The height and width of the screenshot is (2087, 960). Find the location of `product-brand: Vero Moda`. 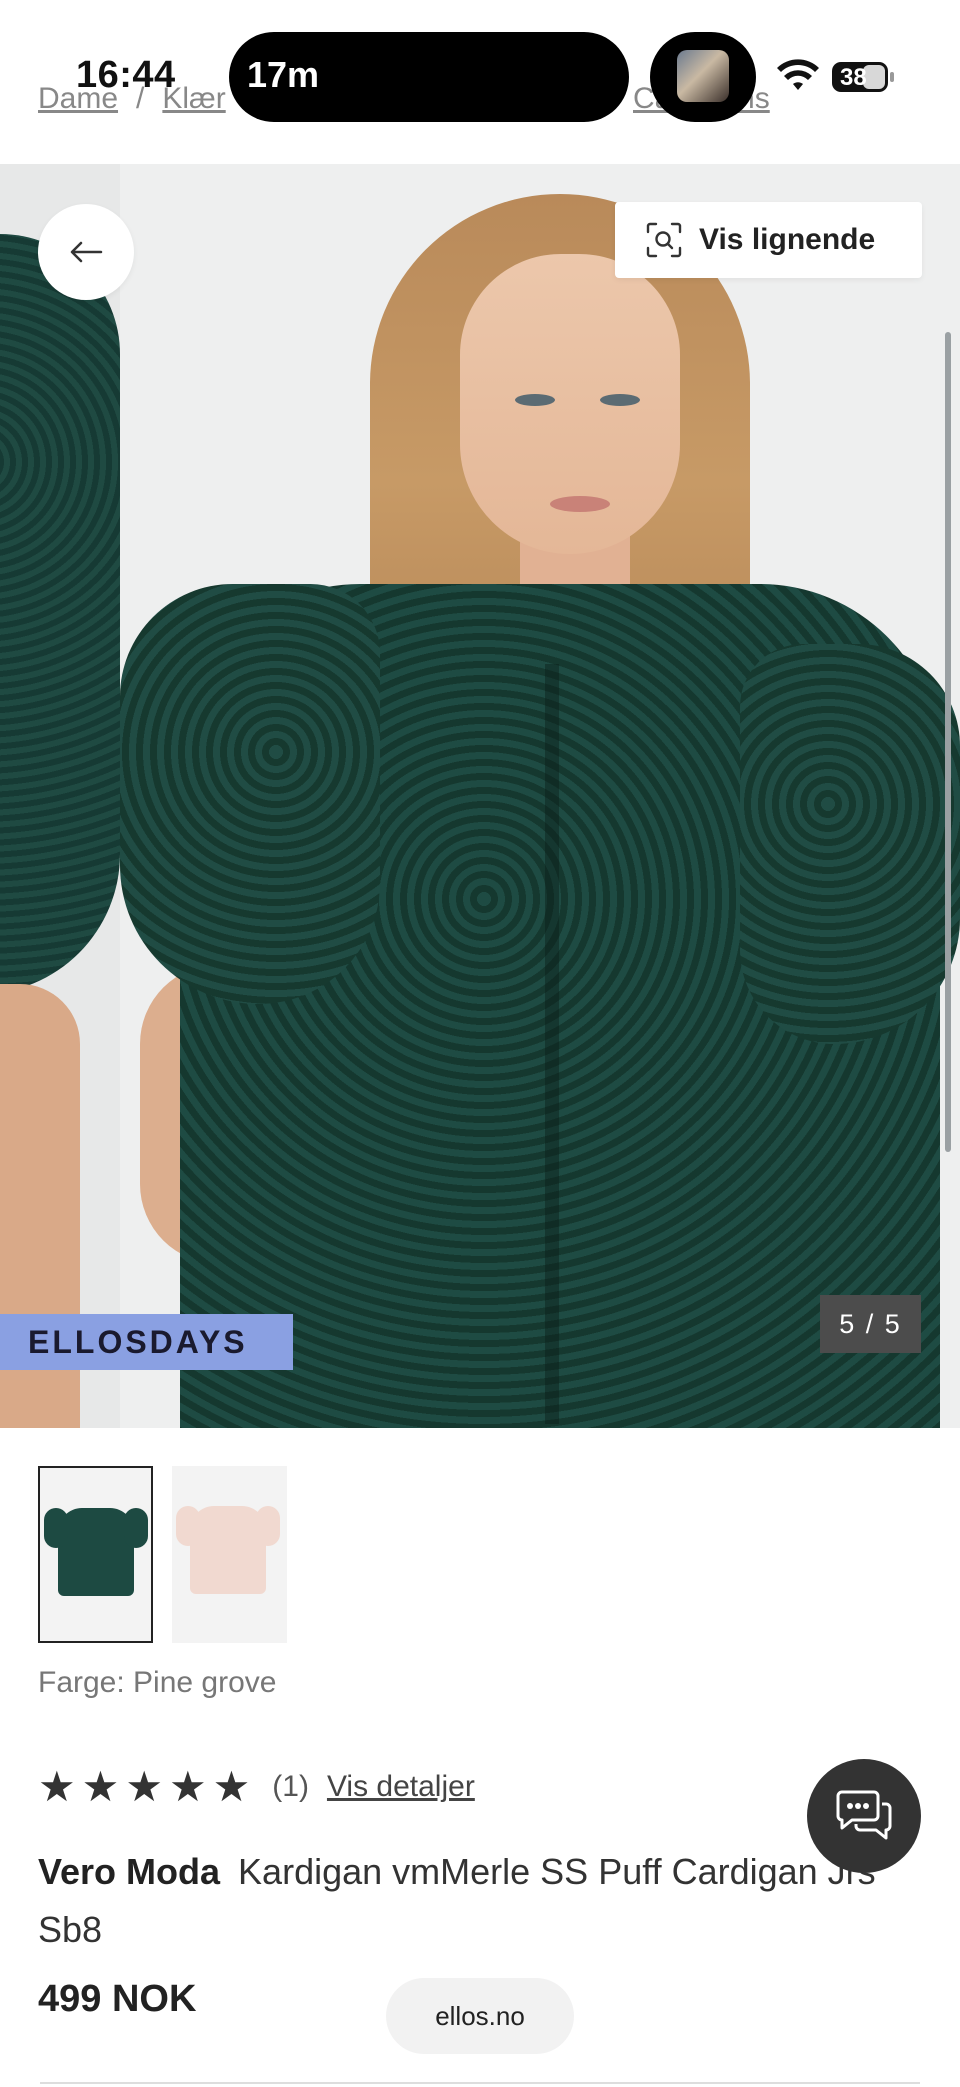

product-brand: Vero Moda is located at coordinates (129, 1871).